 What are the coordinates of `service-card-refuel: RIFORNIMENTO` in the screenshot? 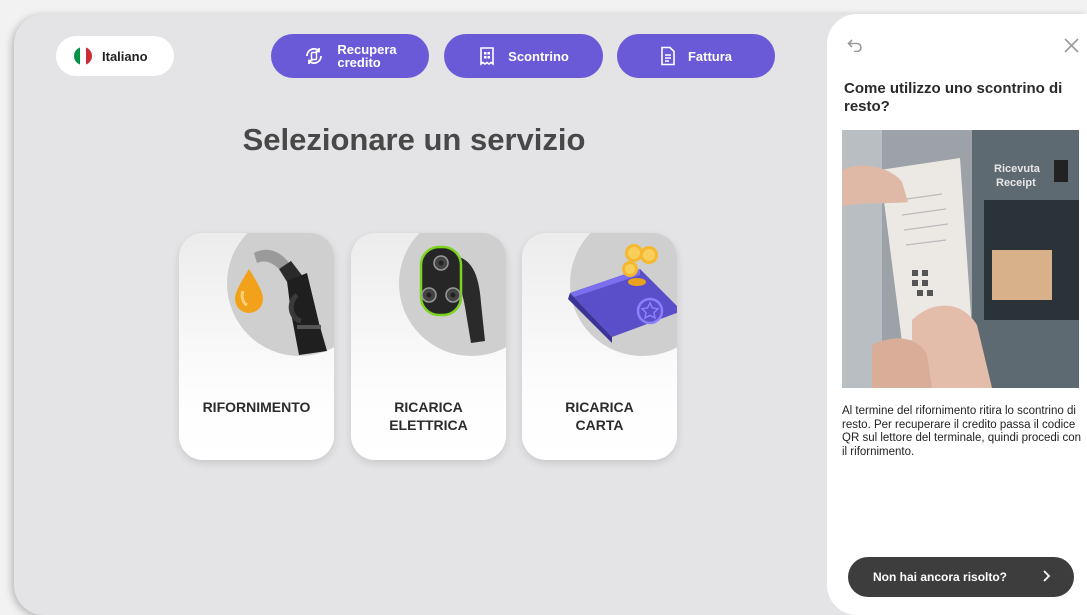 It's located at (256, 346).